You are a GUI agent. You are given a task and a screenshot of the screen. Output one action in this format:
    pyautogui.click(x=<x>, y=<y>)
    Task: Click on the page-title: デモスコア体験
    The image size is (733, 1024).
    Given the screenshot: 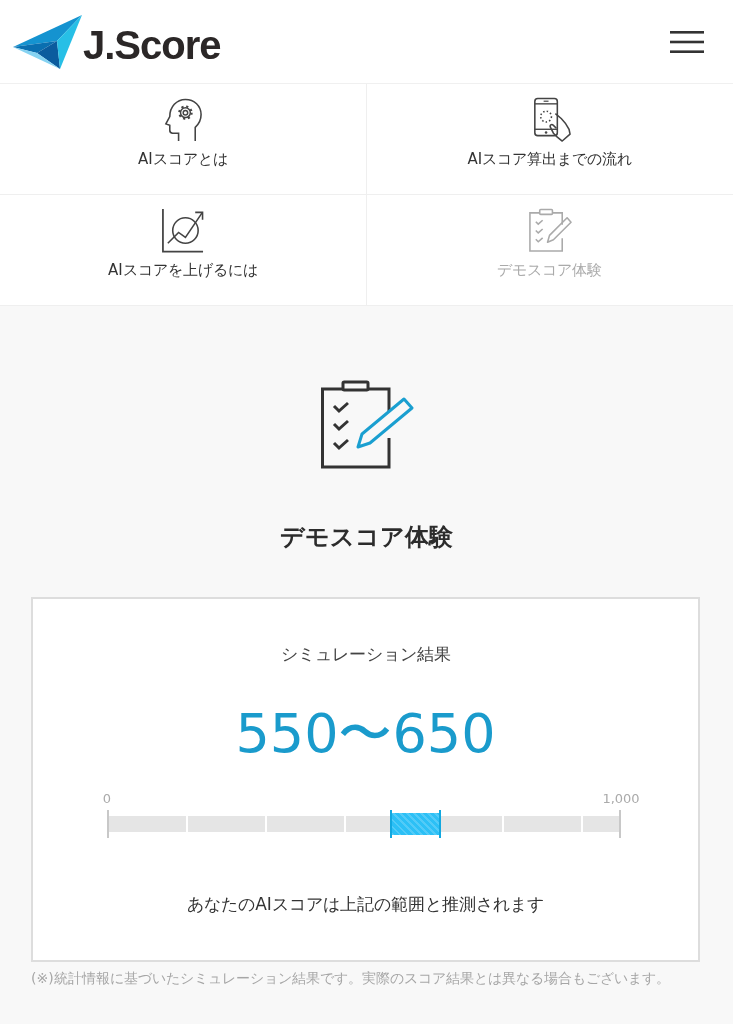 What is the action you would take?
    pyautogui.click(x=366, y=537)
    